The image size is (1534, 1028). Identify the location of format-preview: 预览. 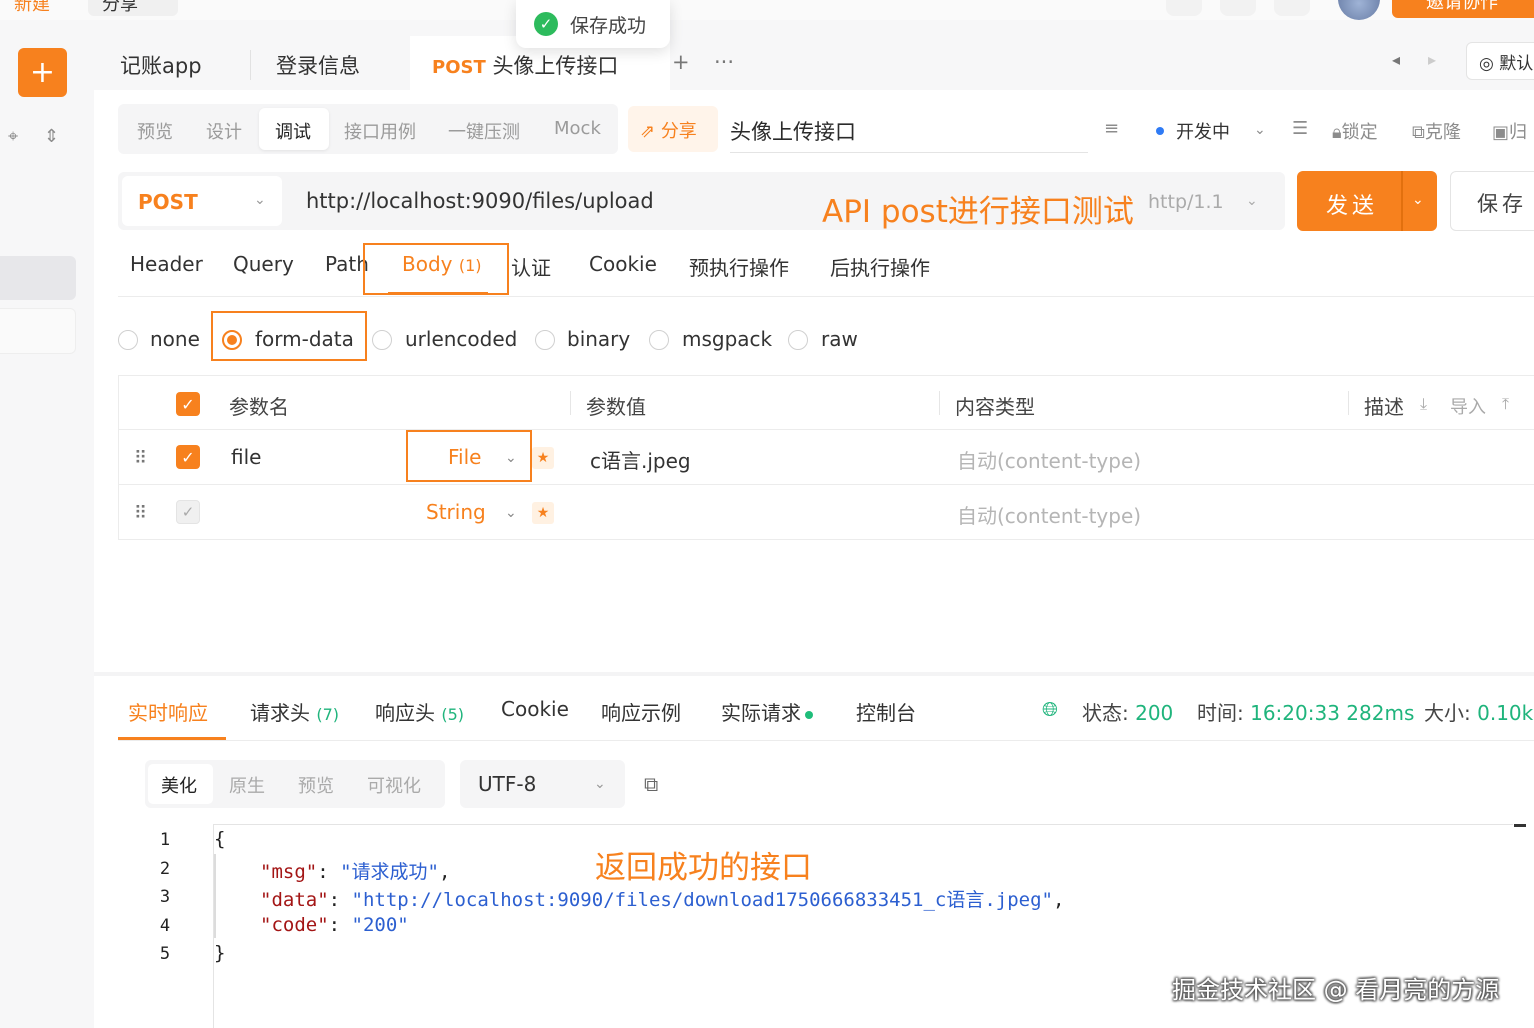
(316, 785).